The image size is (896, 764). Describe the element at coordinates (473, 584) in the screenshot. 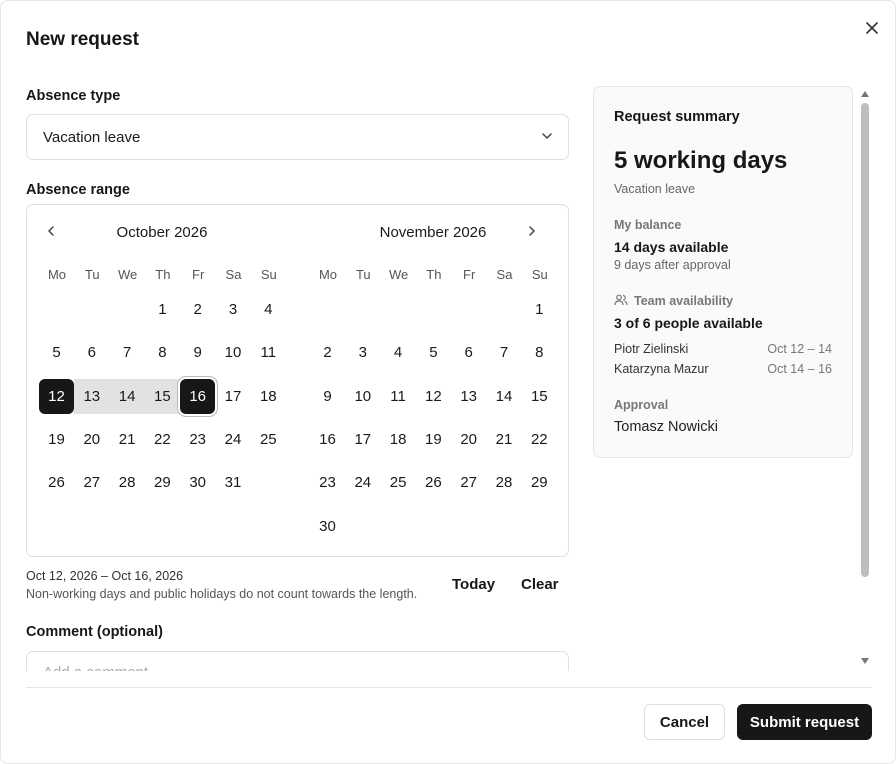

I see `today-button: Today` at that location.